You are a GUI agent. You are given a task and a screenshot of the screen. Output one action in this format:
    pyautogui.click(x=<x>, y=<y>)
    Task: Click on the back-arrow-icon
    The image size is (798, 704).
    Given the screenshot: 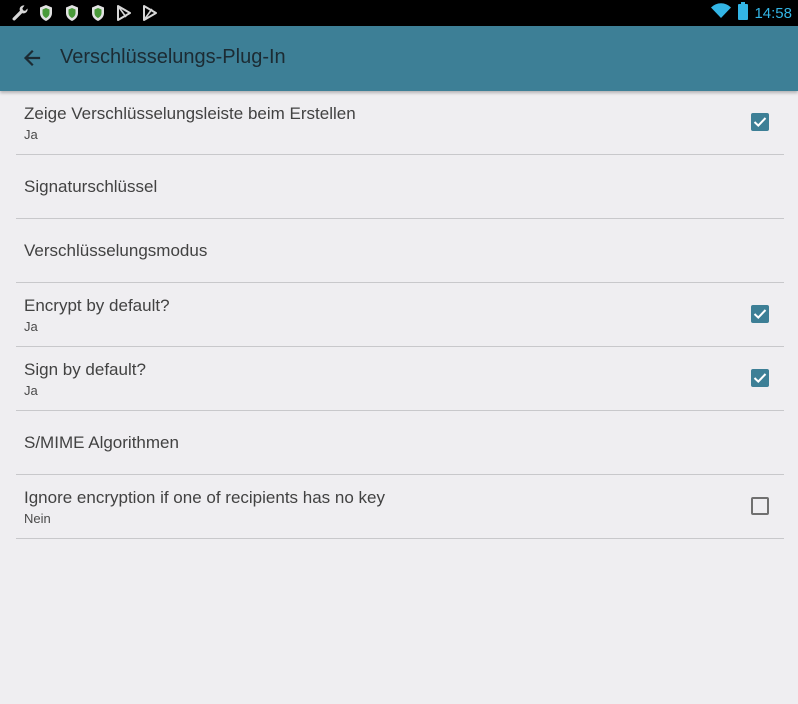 What is the action you would take?
    pyautogui.click(x=32, y=58)
    